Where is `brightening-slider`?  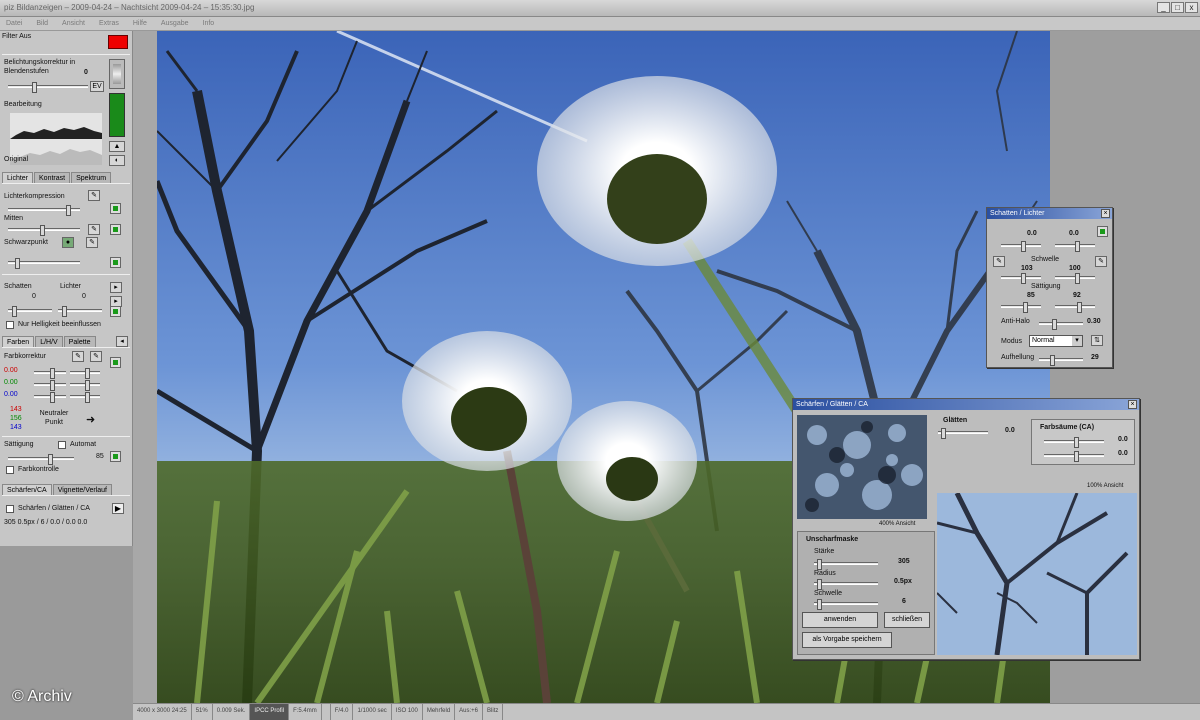
brightening-slider is located at coordinates (1061, 360).